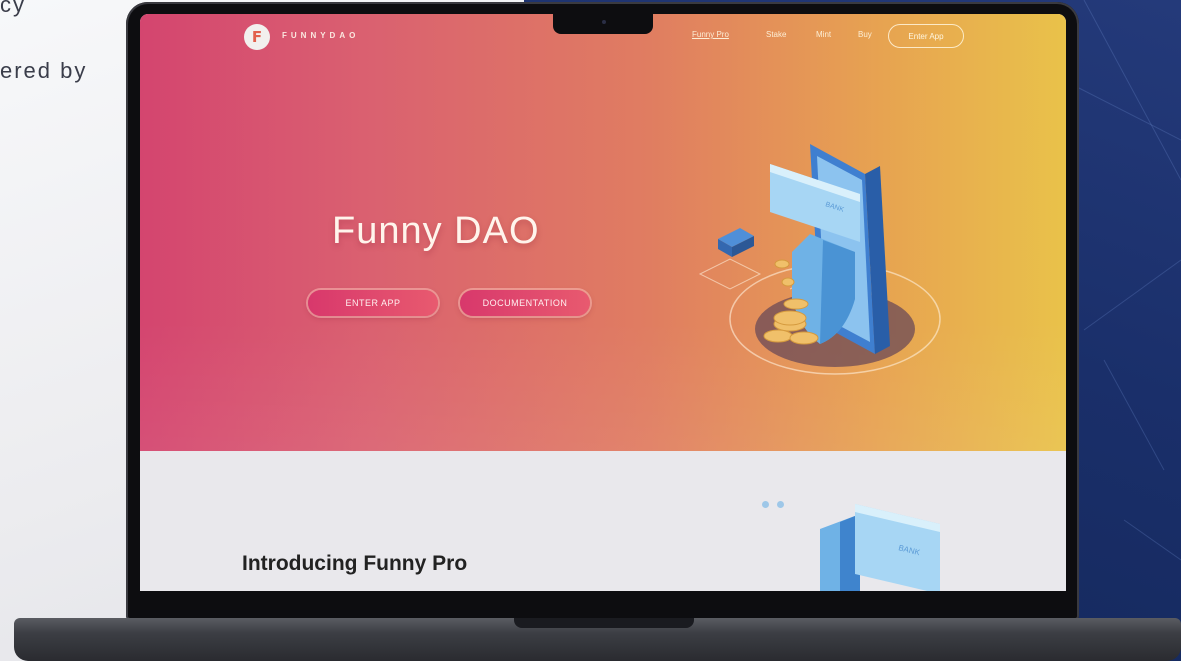 The width and height of the screenshot is (1181, 661). What do you see at coordinates (776, 34) in the screenshot?
I see `nav-stake: Stake` at bounding box center [776, 34].